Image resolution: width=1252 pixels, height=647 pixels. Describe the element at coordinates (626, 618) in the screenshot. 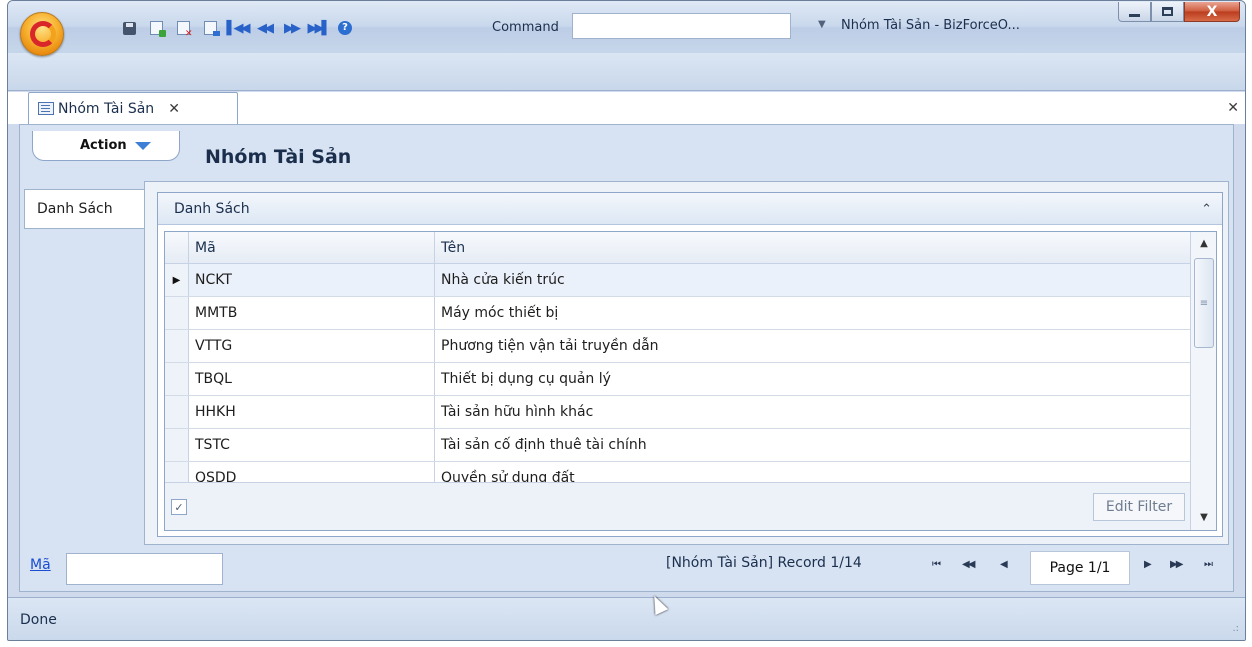

I see `status-bar: Done .:` at that location.